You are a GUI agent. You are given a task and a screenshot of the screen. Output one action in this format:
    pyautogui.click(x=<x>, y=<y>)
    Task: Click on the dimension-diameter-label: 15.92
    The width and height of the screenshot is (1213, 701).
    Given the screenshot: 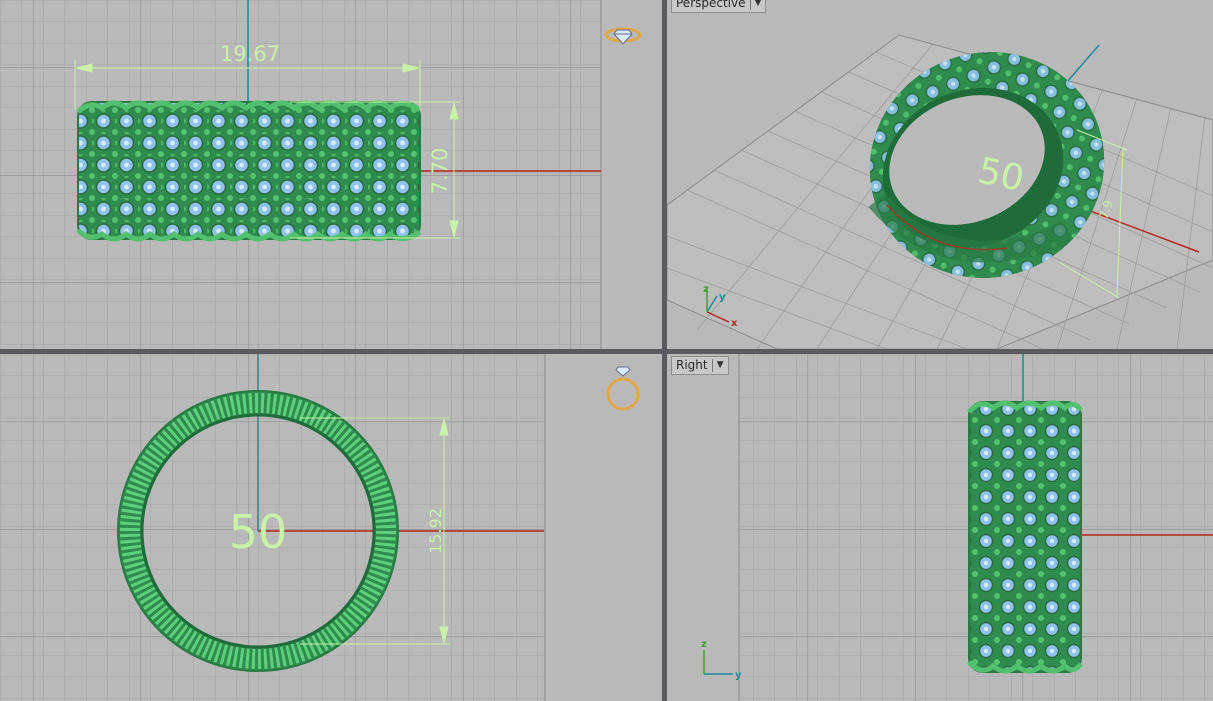 What is the action you would take?
    pyautogui.click(x=435, y=531)
    